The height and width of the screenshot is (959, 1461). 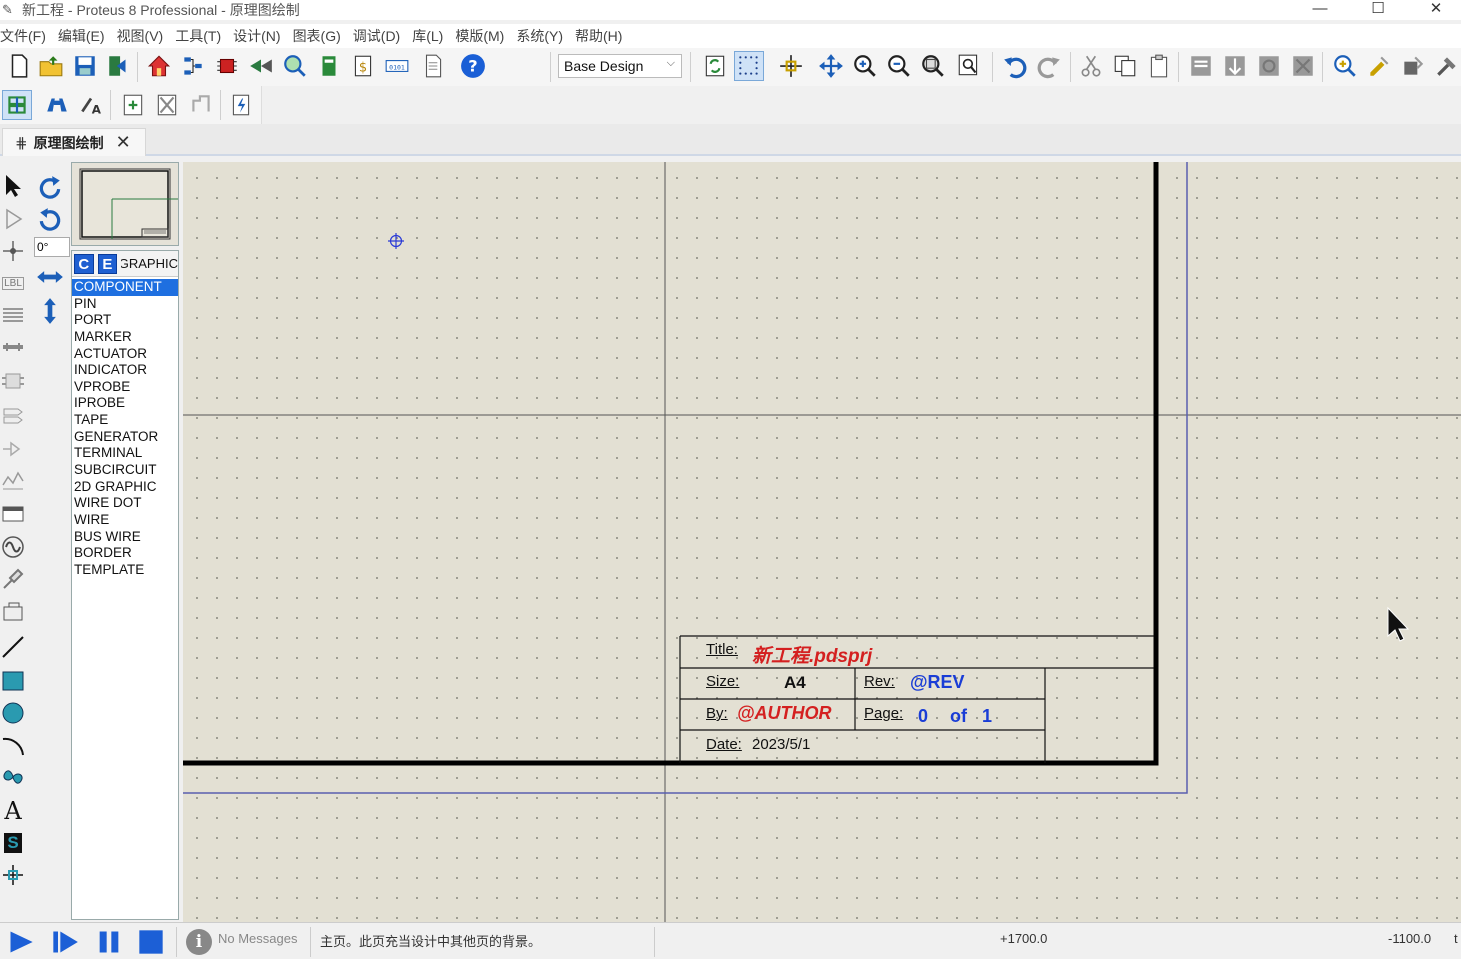 I want to click on arc-mode-icon, so click(x=13, y=745).